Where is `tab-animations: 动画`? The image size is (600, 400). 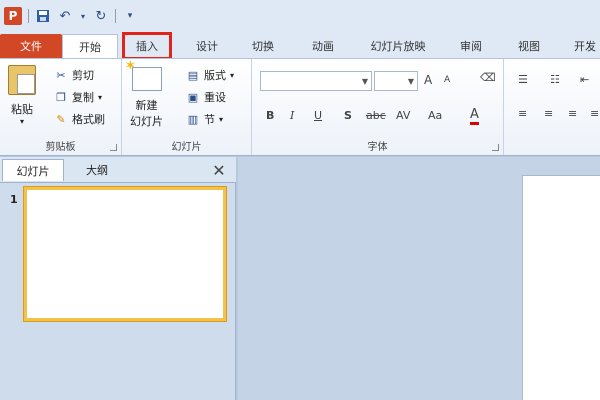
tab-animations: 动画 is located at coordinates (323, 46).